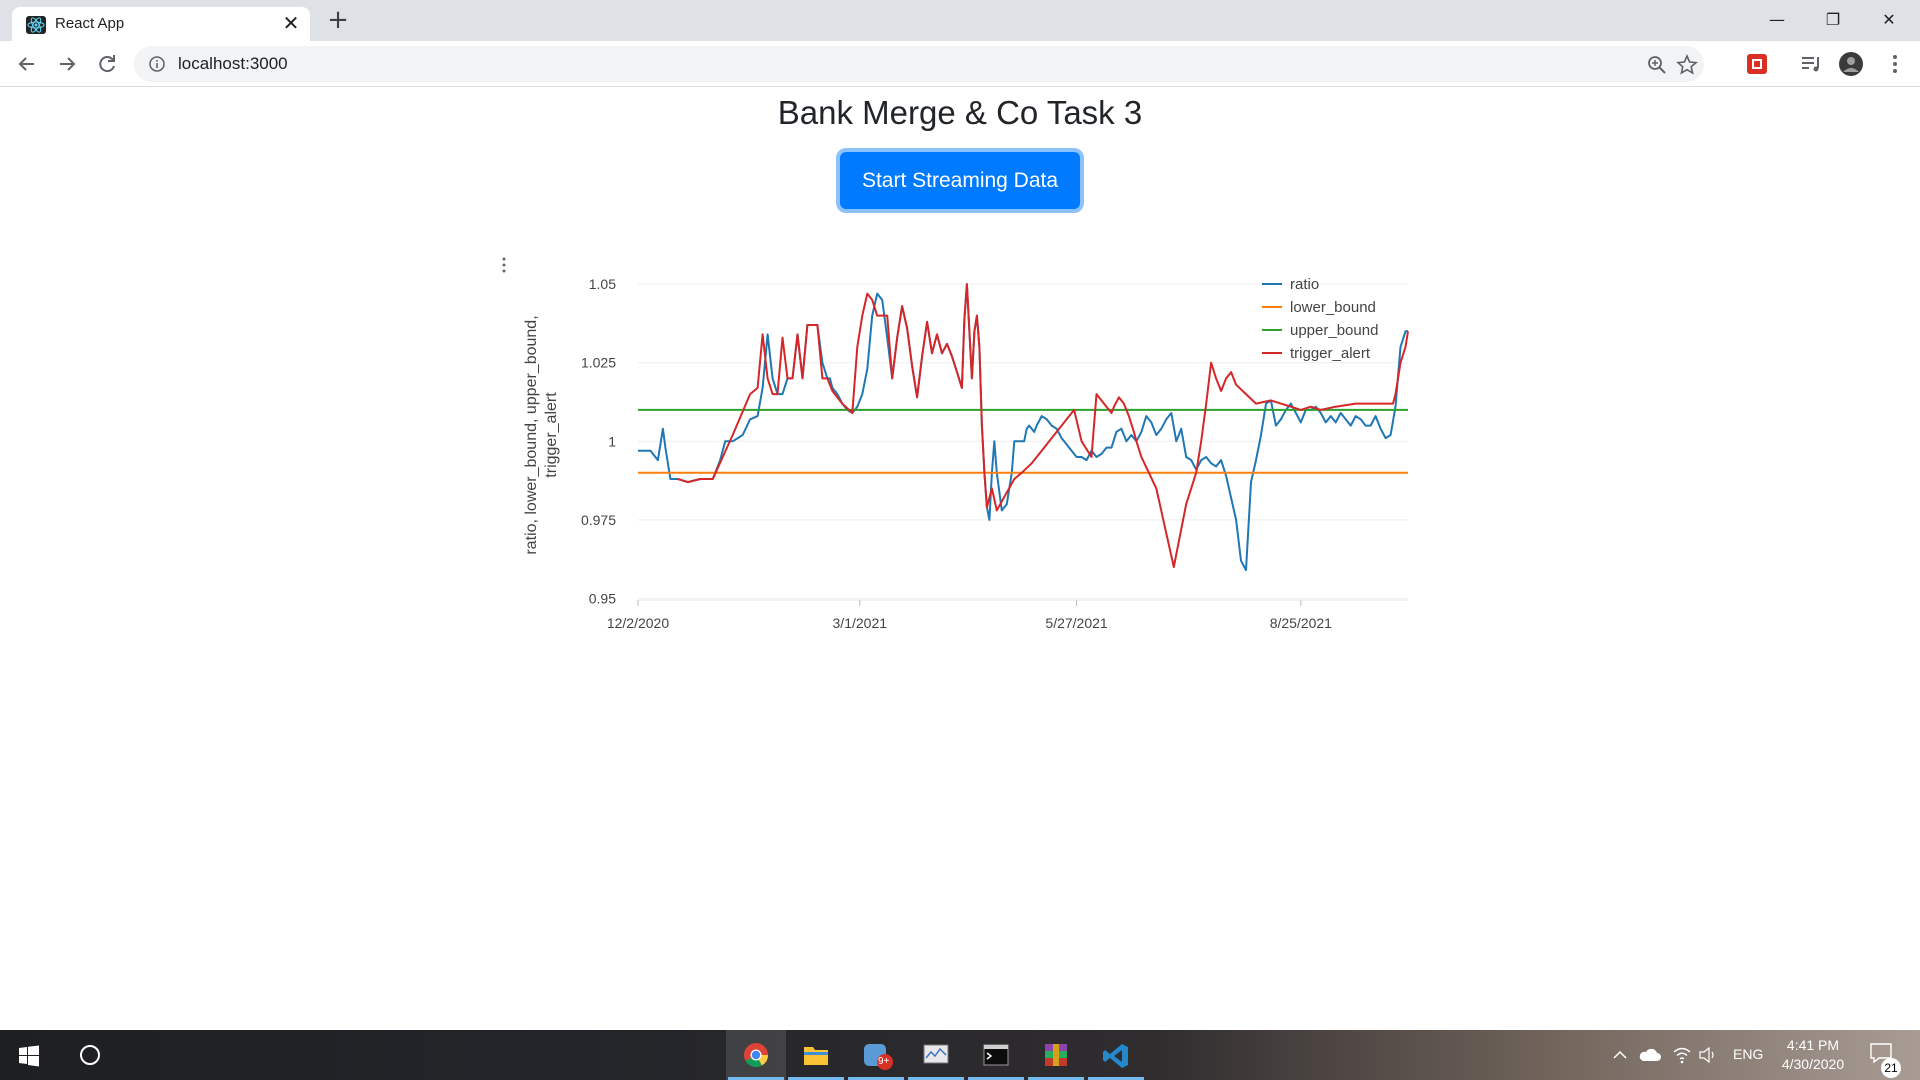  Describe the element at coordinates (1620, 1055) in the screenshot. I see `tray-chevron-up-icon` at that location.